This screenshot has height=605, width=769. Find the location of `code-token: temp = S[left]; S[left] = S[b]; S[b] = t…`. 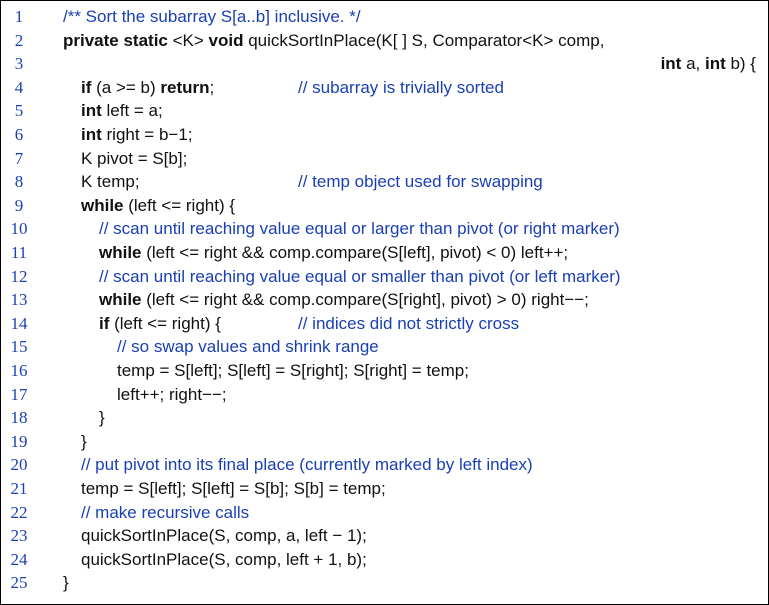

code-token: temp = S[left]; S[left] = S[b]; S[b] = t… is located at coordinates (233, 488).